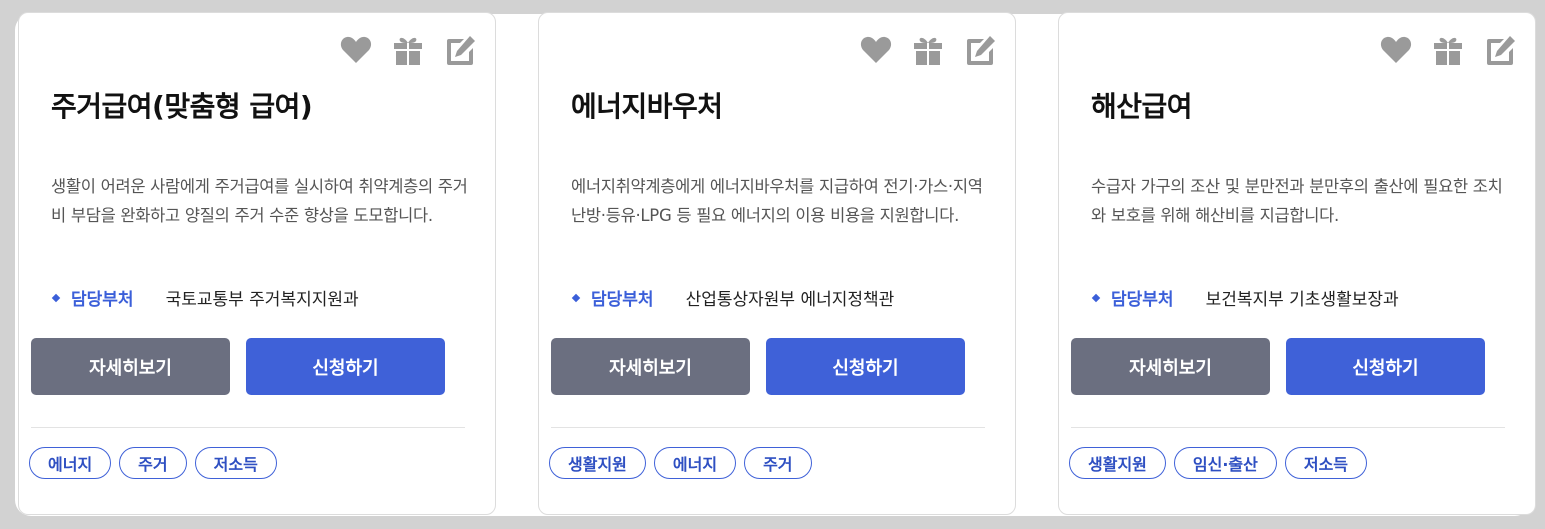 Image resolution: width=1545 pixels, height=529 pixels. I want to click on department-value: 산업통상자원부 에너지정책관, so click(790, 300).